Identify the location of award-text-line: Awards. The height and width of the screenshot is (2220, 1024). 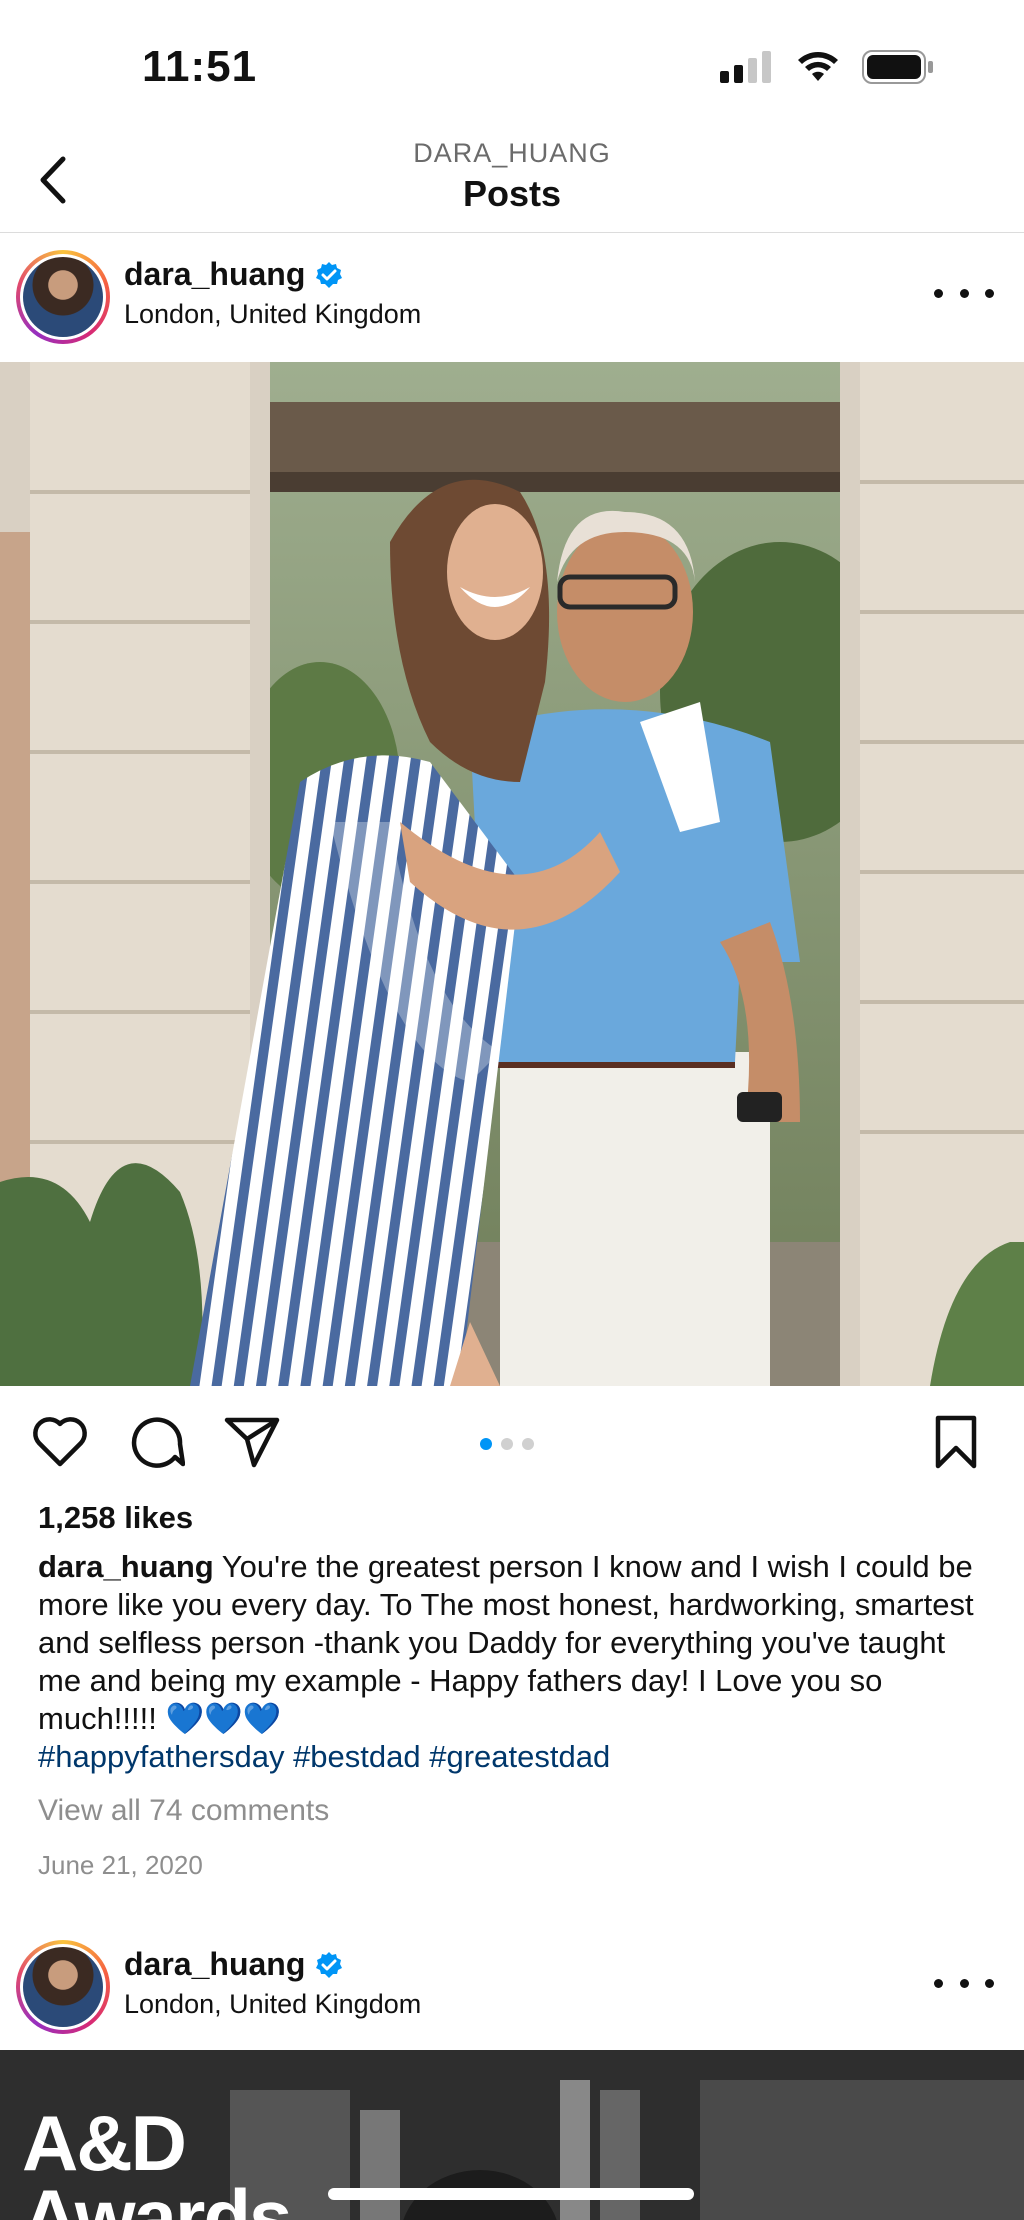
(157, 2196).